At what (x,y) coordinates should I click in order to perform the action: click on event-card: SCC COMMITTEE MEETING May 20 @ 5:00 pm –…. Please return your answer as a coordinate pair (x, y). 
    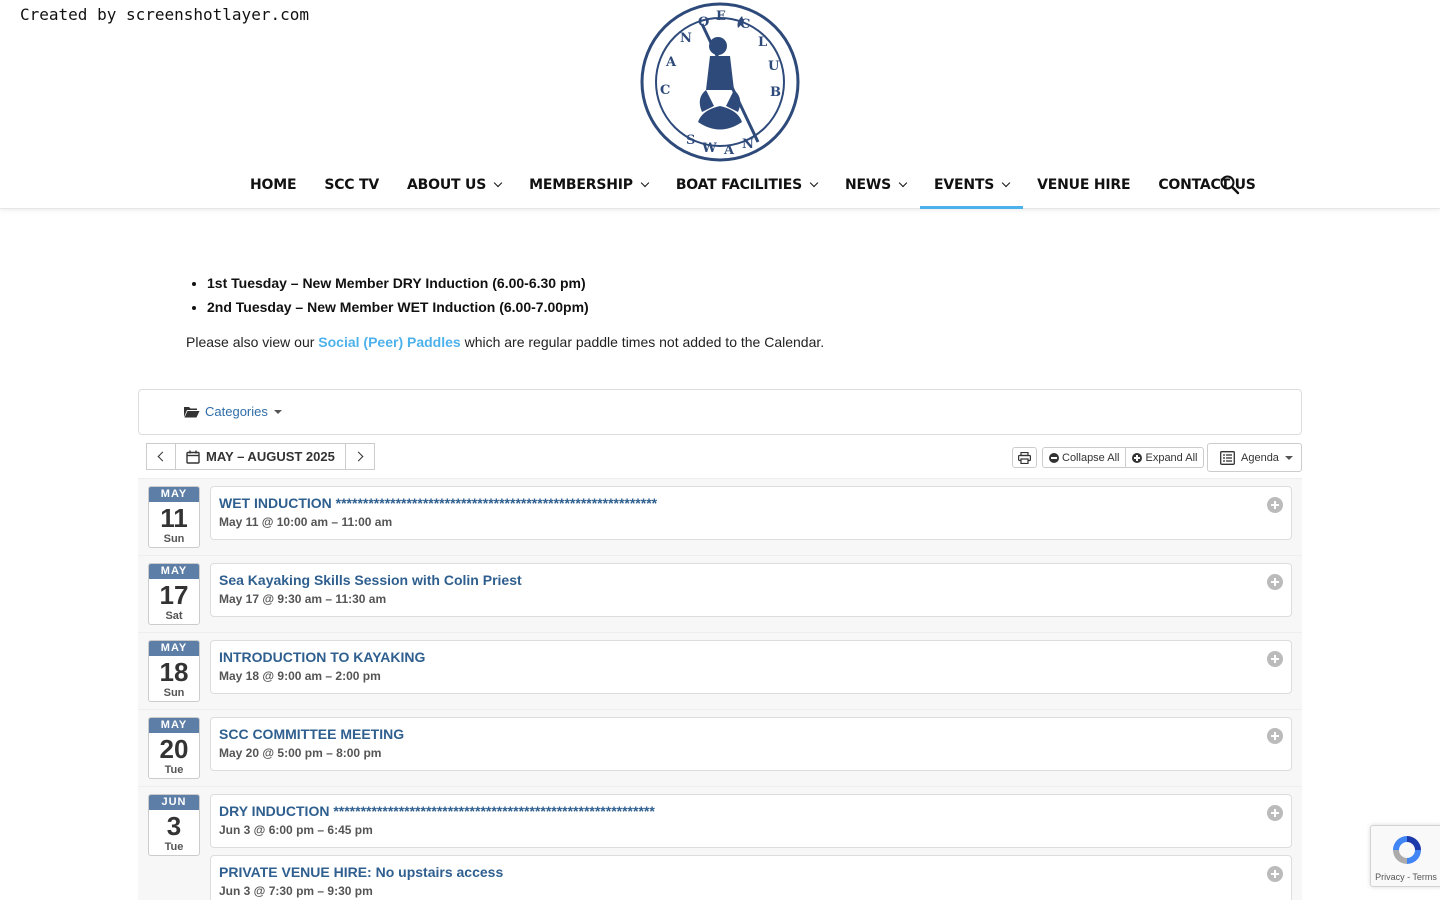
    Looking at the image, I should click on (751, 744).